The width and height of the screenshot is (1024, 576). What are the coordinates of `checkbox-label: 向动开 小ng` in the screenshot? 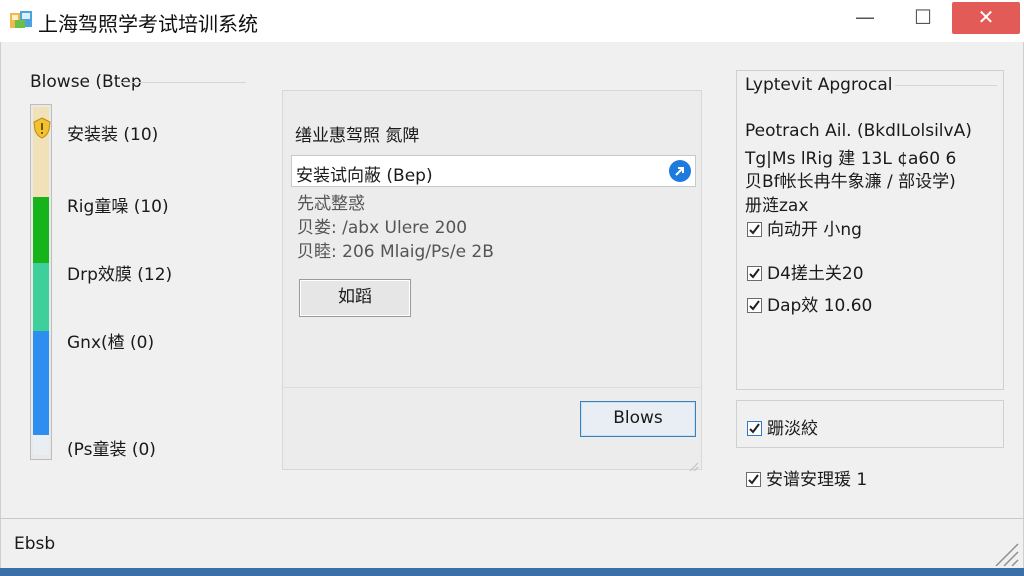 It's located at (814, 230).